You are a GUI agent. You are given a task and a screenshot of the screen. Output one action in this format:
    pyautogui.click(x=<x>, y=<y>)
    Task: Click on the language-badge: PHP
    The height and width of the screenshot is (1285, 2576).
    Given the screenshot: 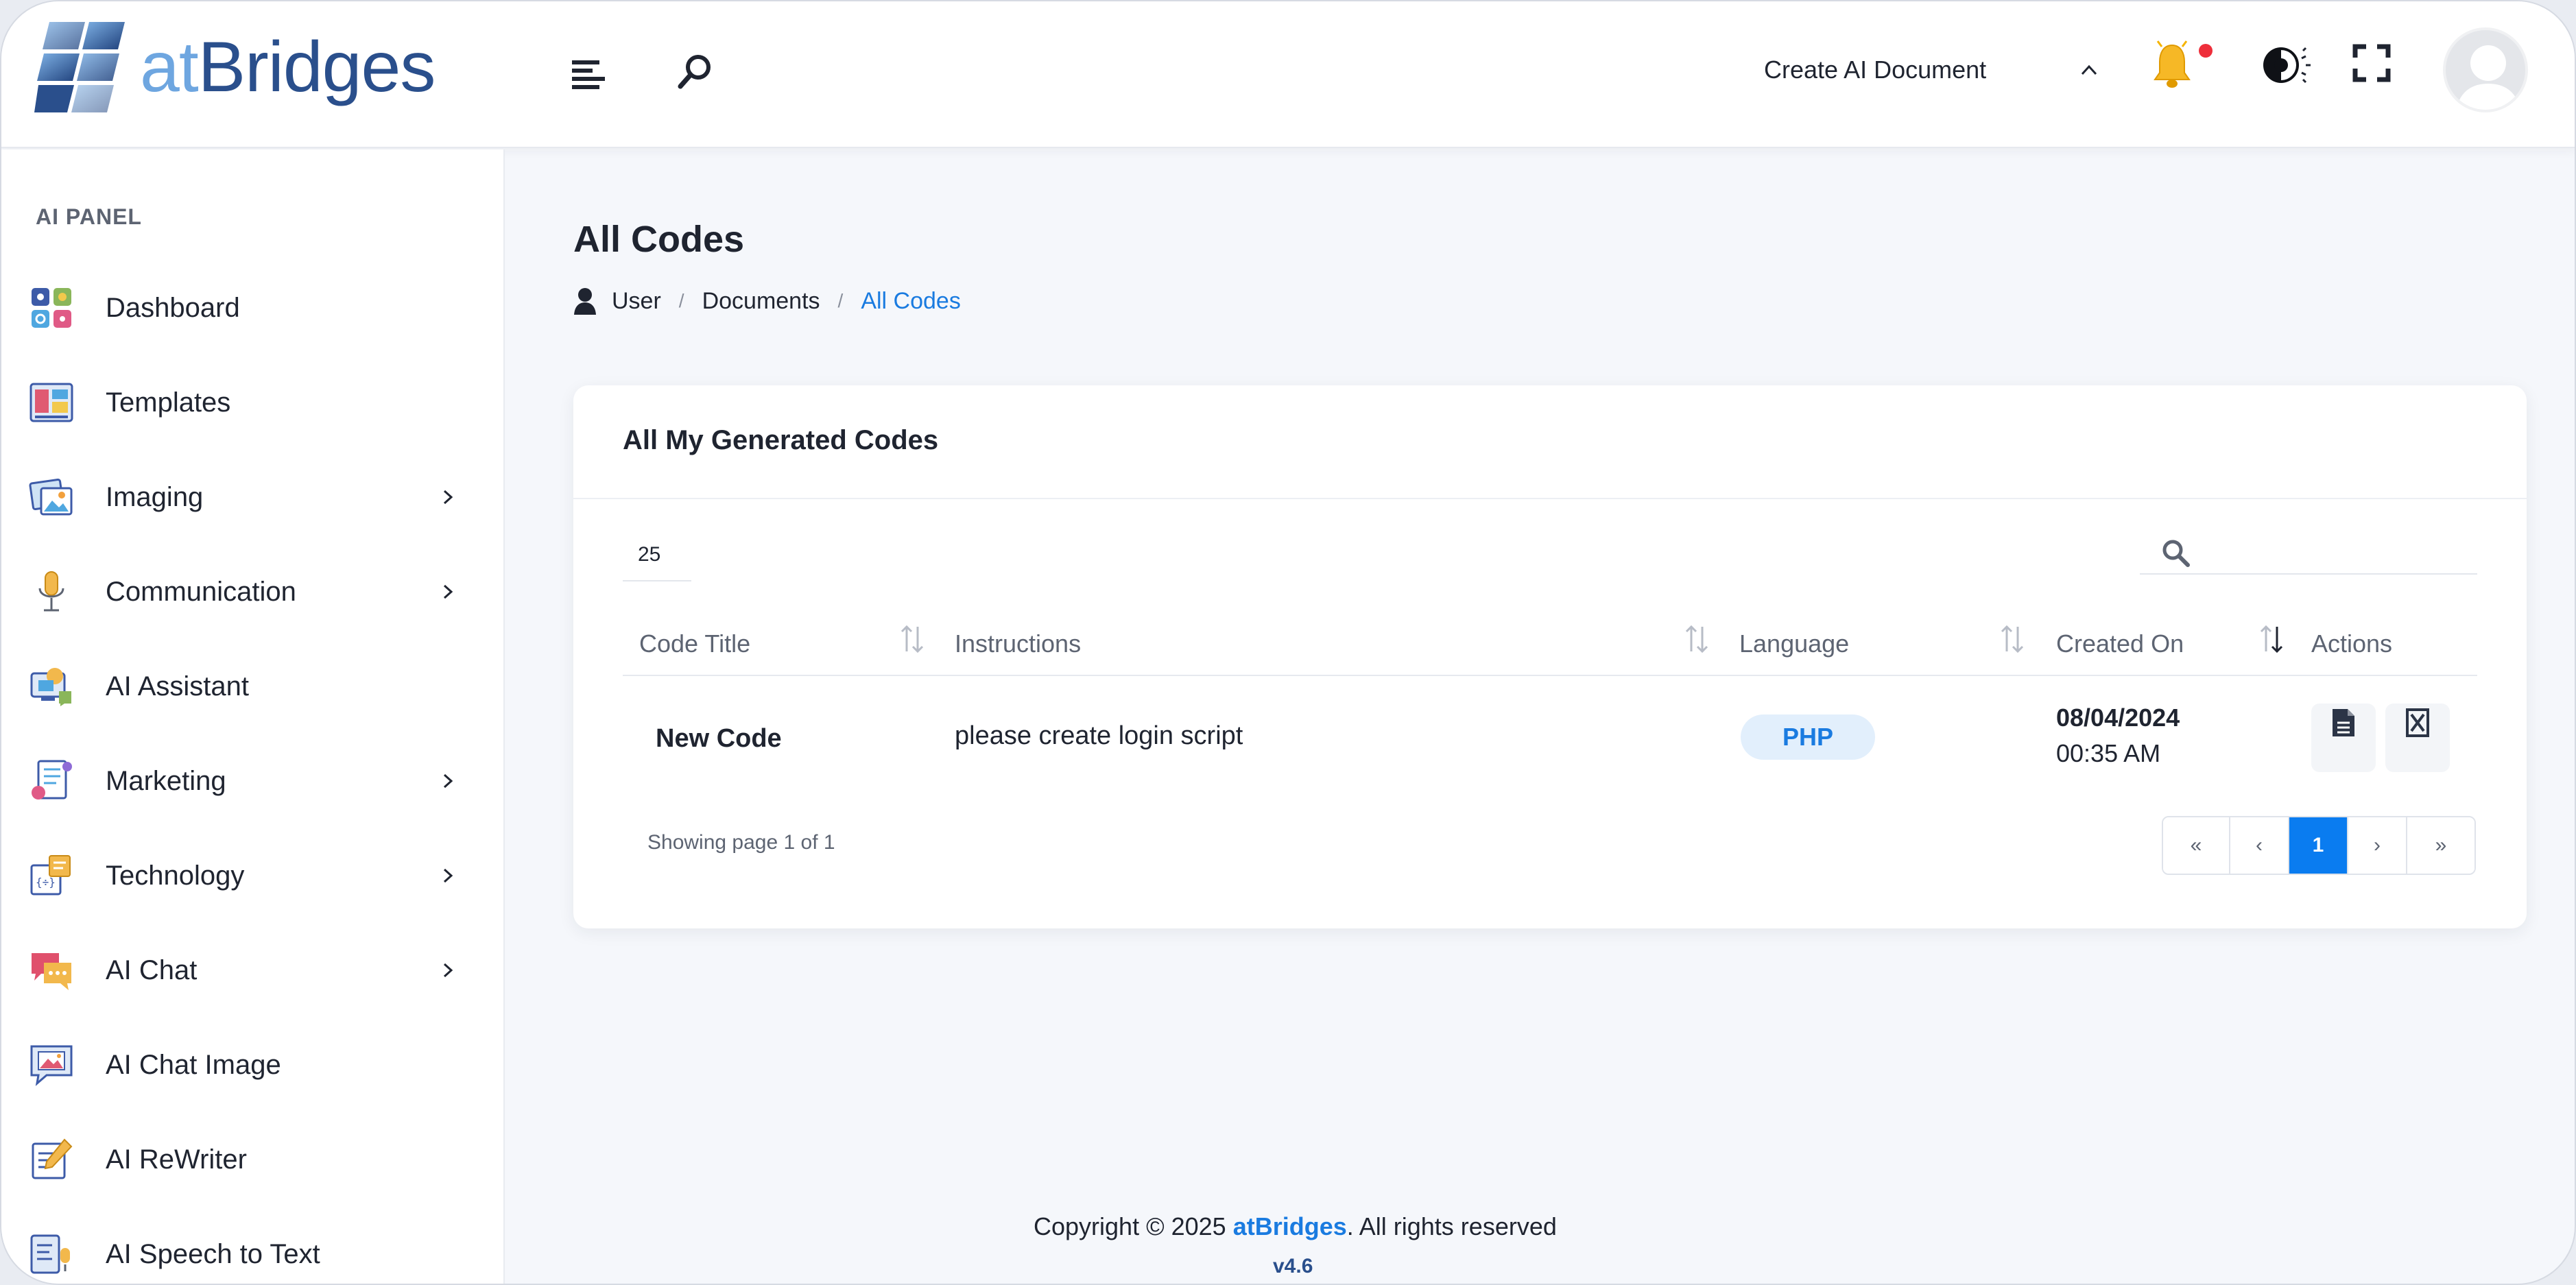 What is the action you would take?
    pyautogui.click(x=1808, y=737)
    